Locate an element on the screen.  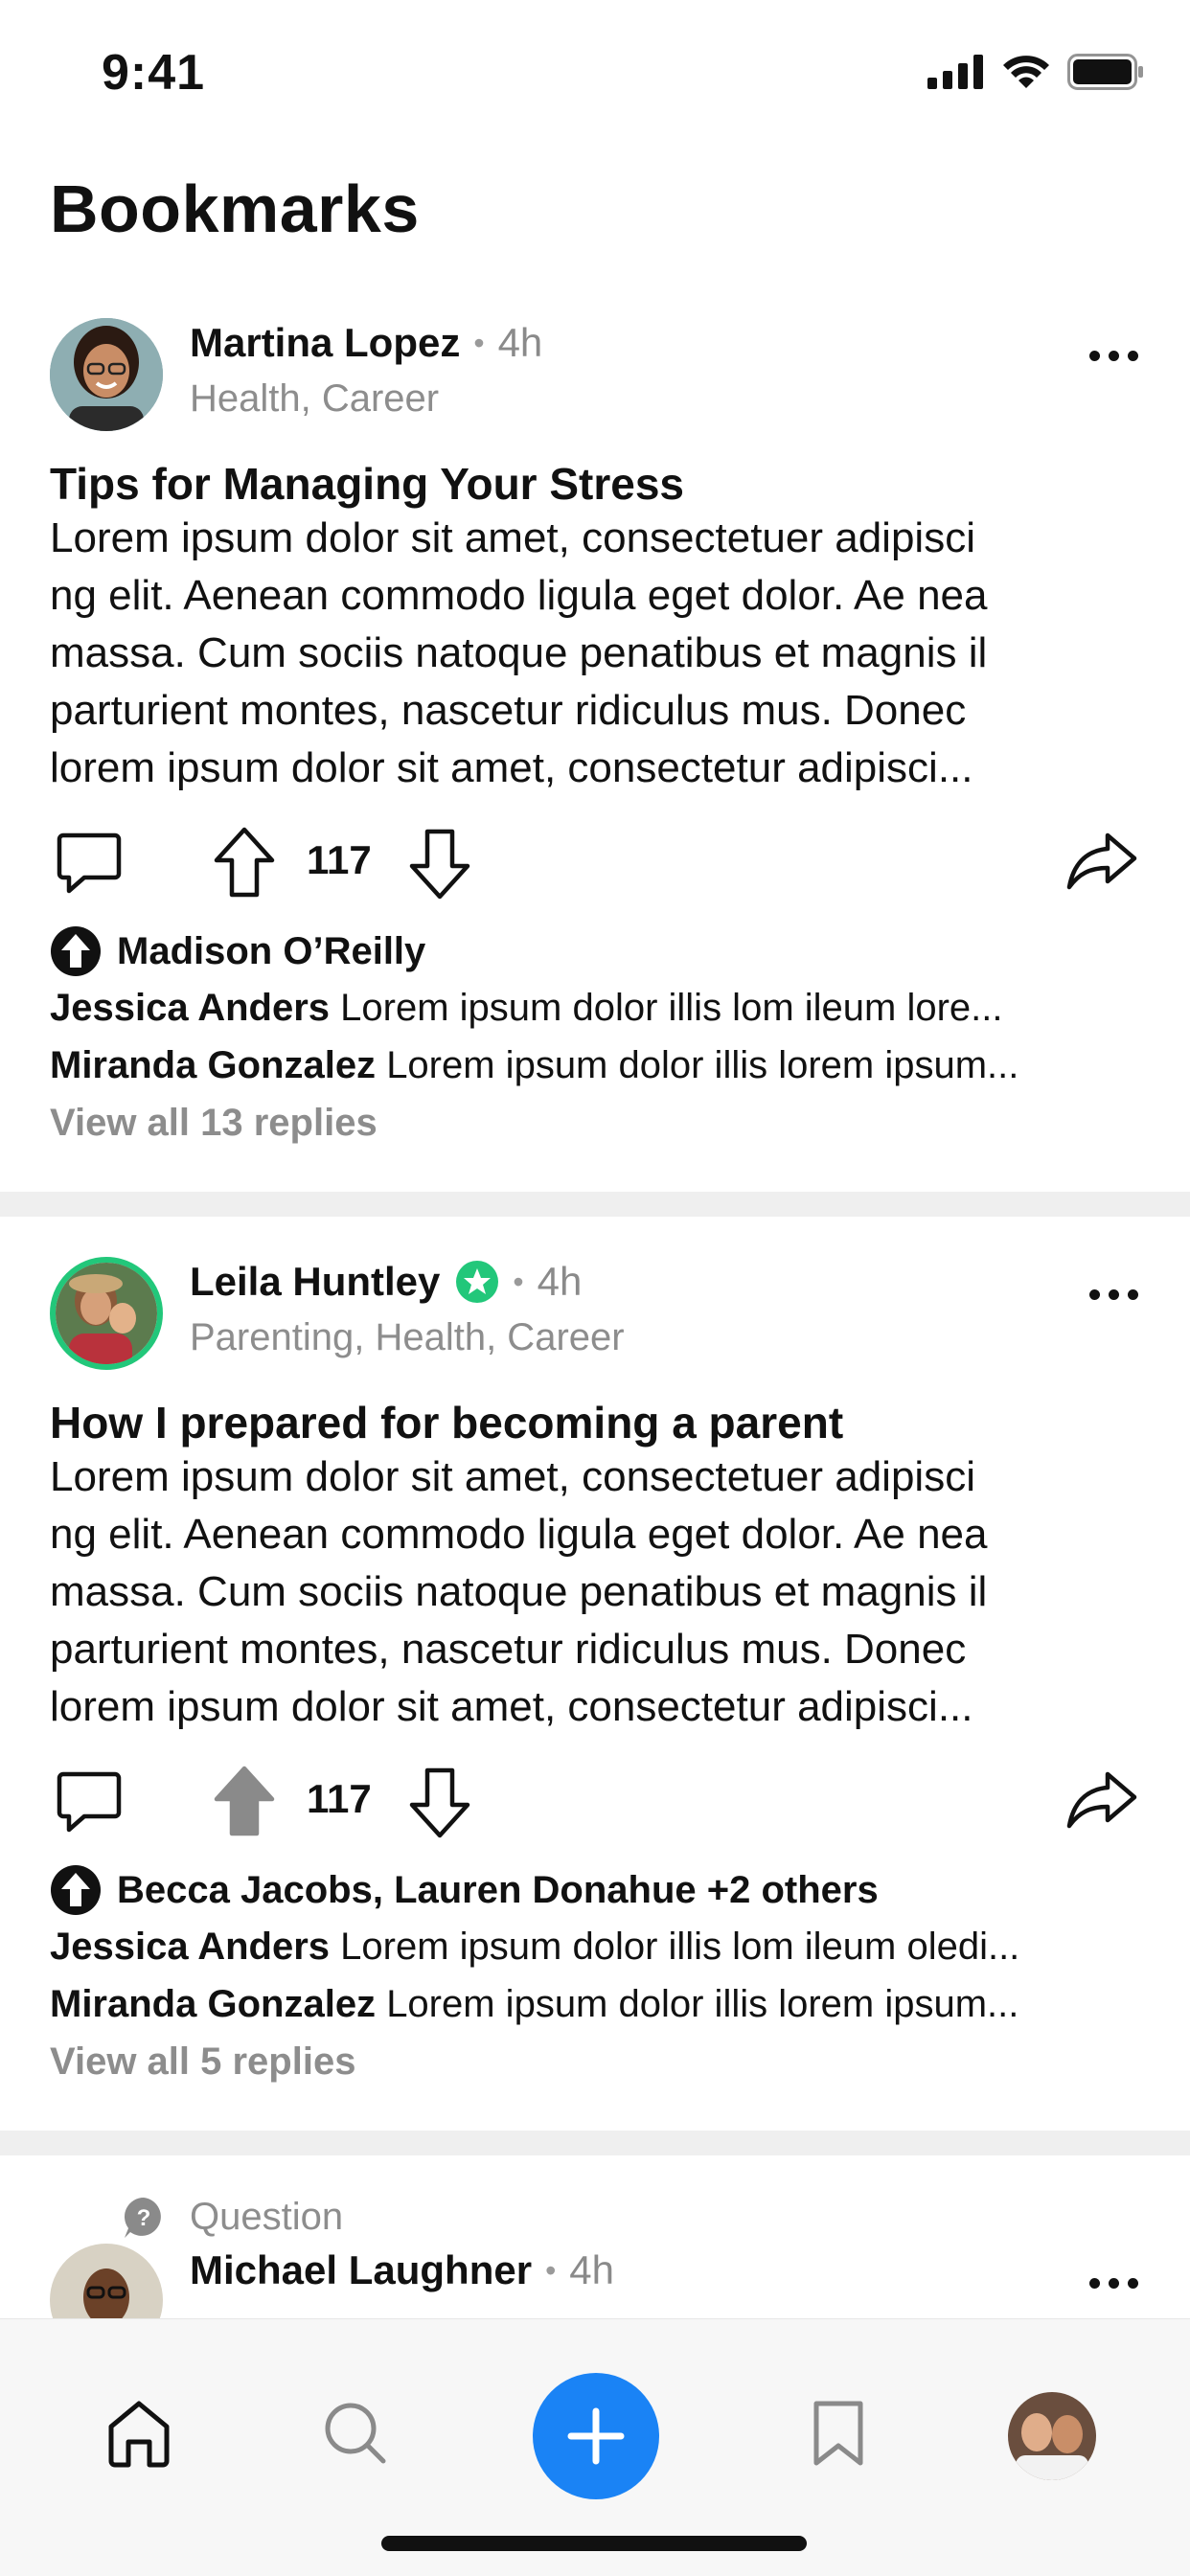
view-all-replies-link: View all 5 replies is located at coordinates (203, 2062).